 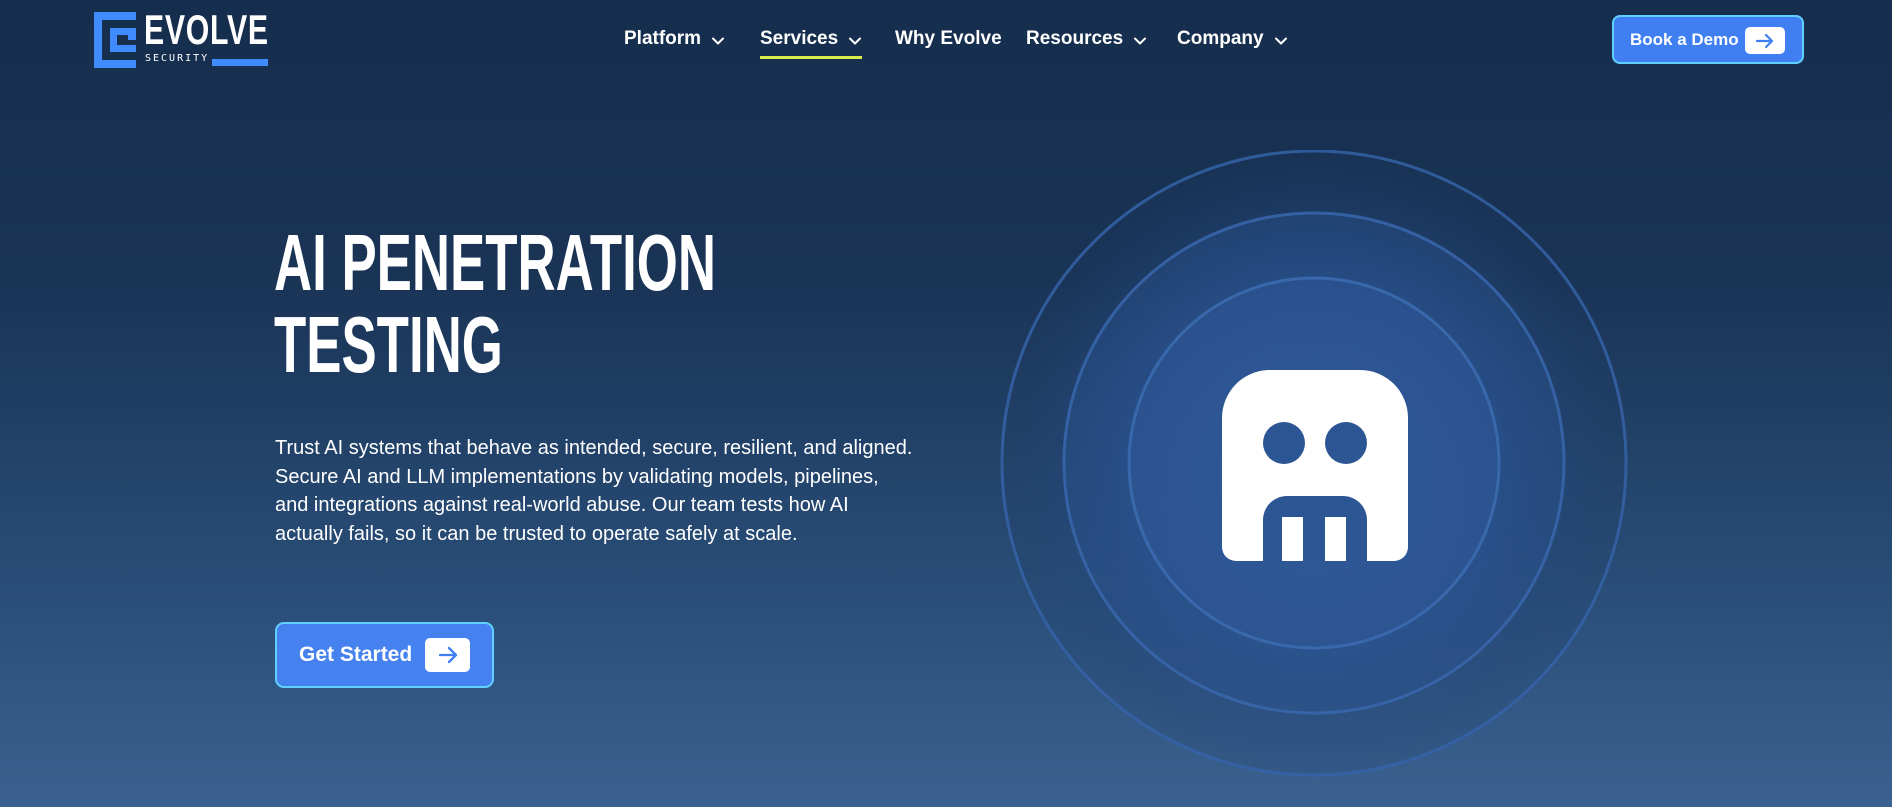 What do you see at coordinates (1684, 39) in the screenshot?
I see `book-demo-label: Book a Demo` at bounding box center [1684, 39].